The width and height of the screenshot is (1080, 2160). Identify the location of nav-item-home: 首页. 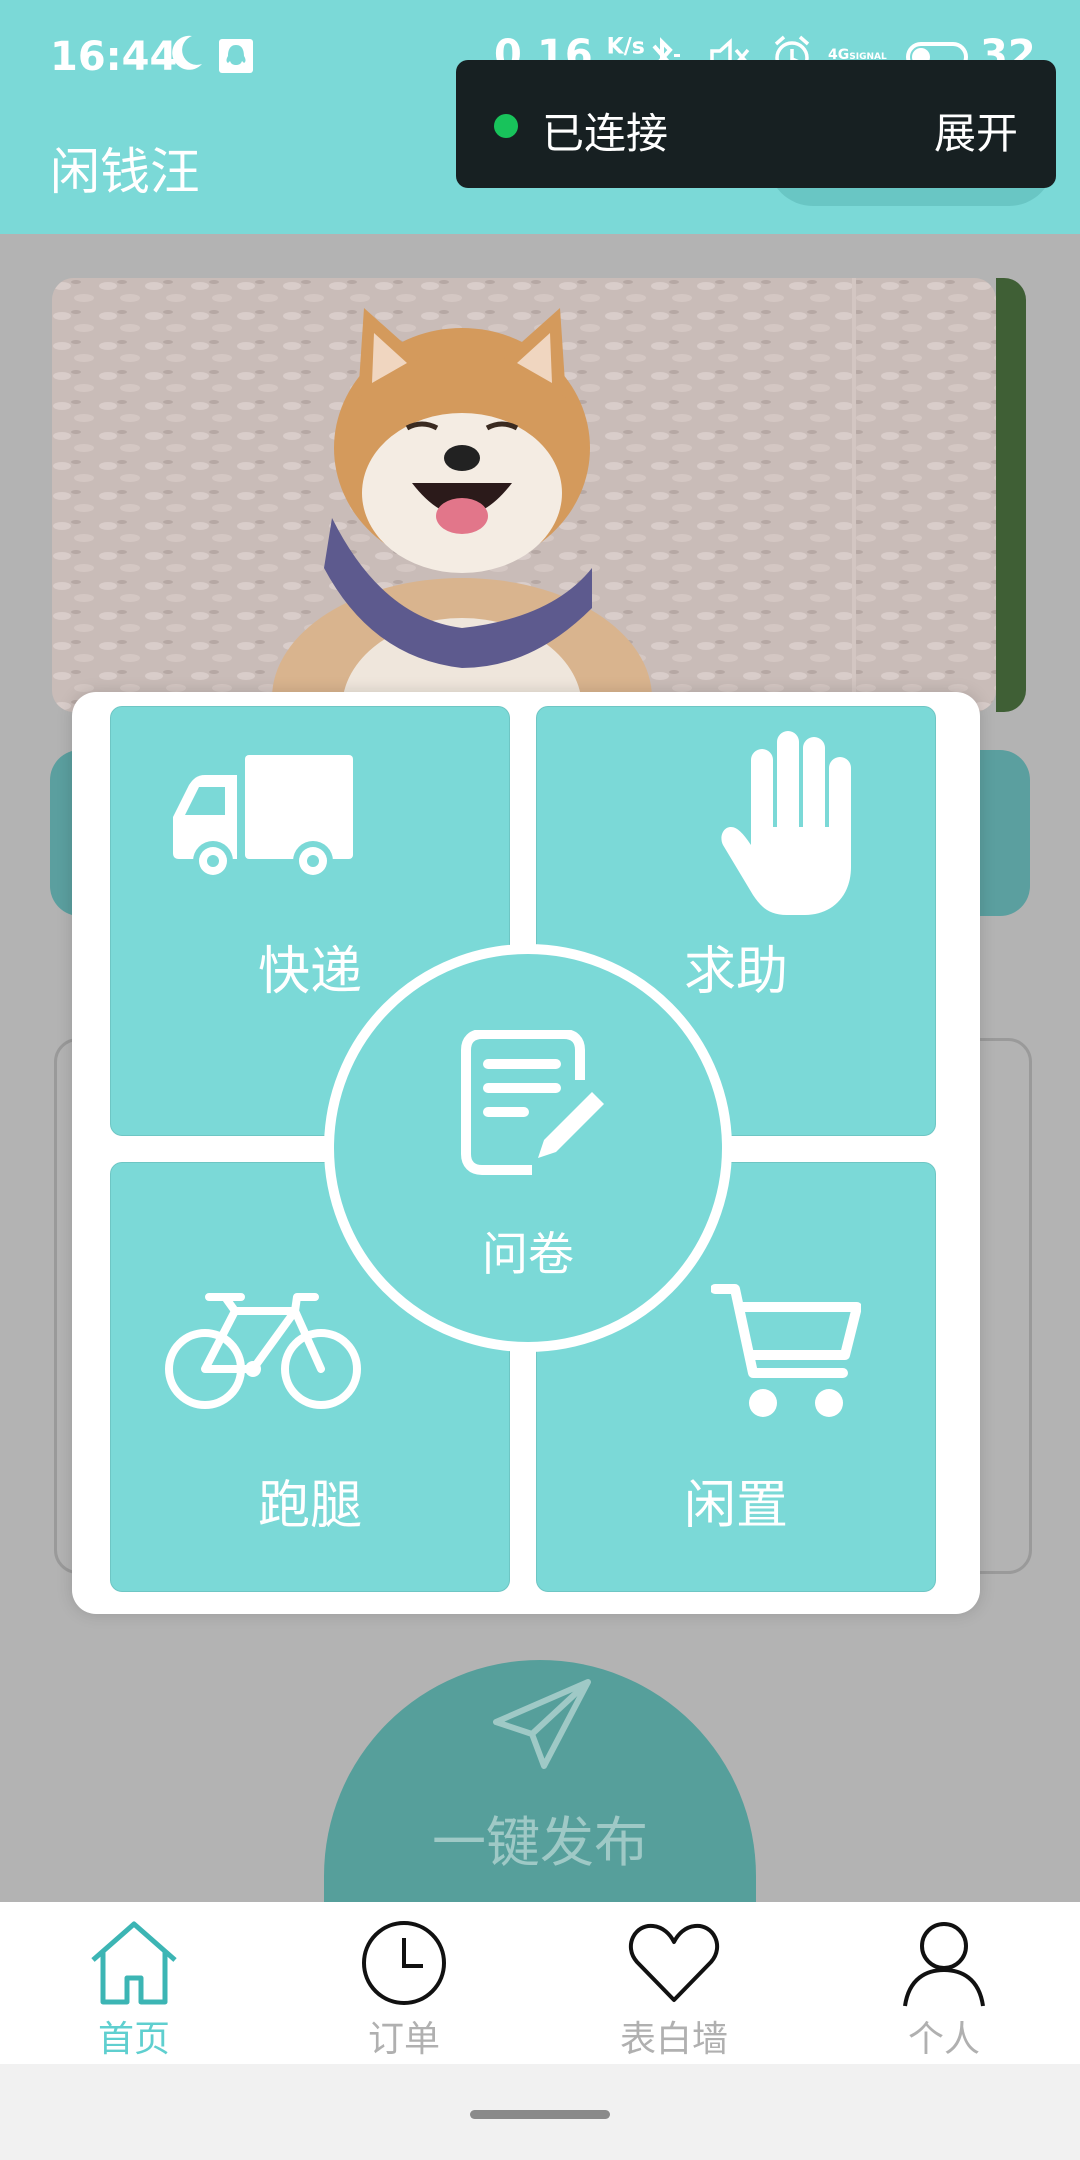
(134, 1988).